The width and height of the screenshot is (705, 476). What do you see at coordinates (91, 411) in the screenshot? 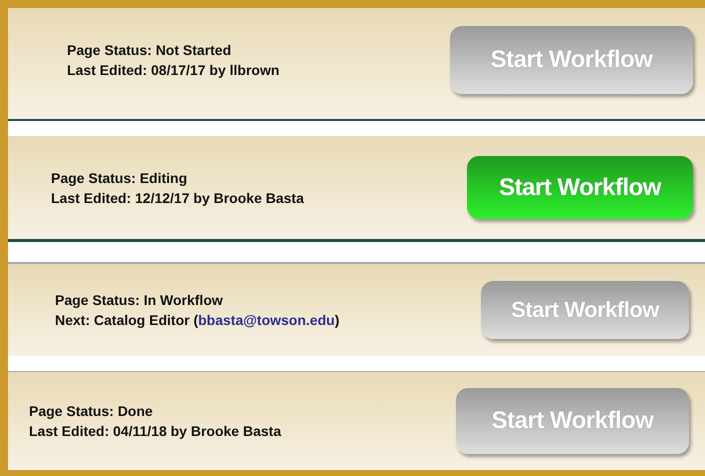
I see `page-status: Page Status: Done` at bounding box center [91, 411].